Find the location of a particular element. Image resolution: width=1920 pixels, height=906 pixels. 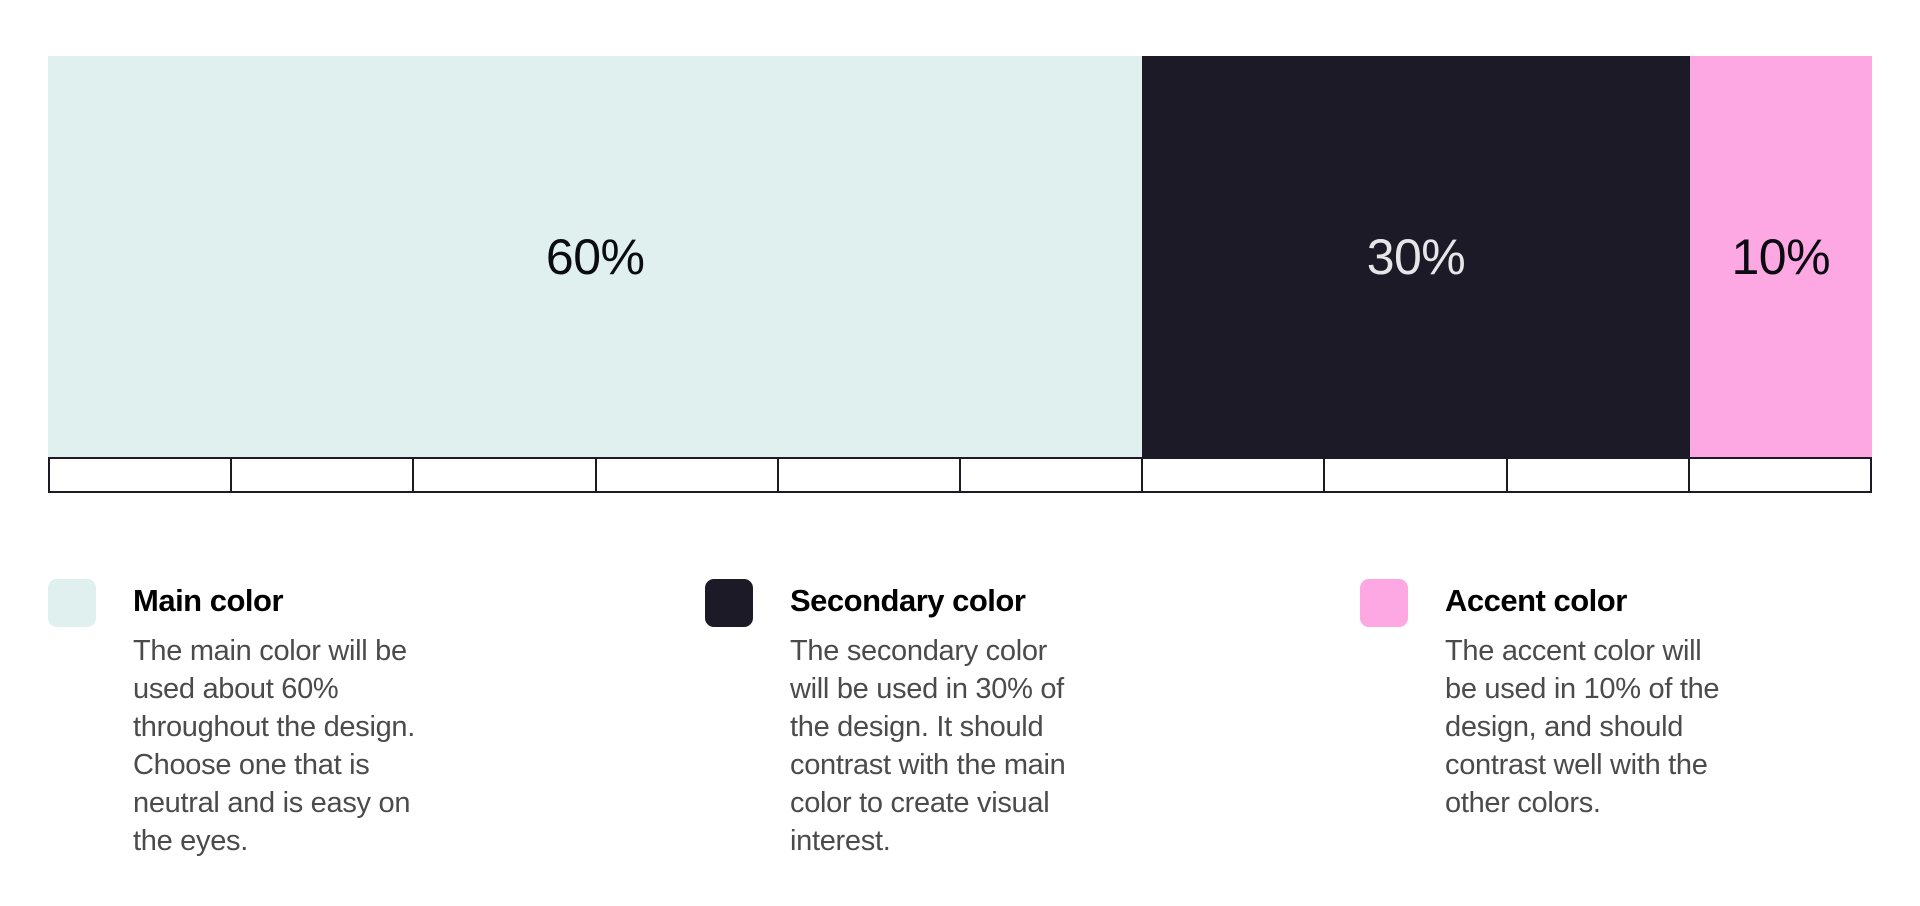

description-line: Choose one that is is located at coordinates (251, 765).